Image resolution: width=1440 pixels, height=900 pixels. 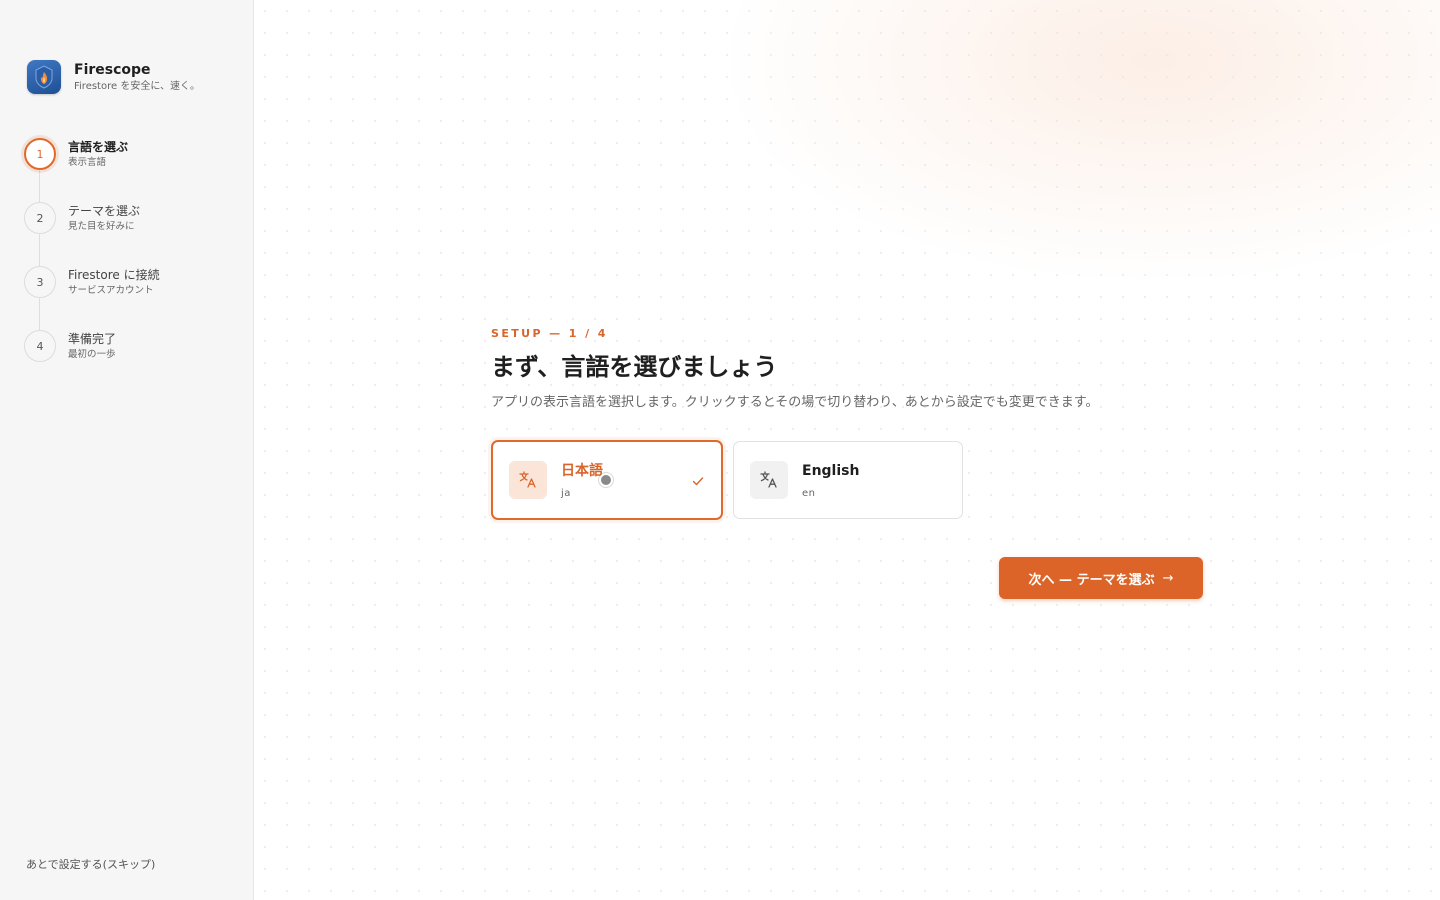 I want to click on step-firestore: 3 Firestore に接続 サービスアカウント, so click(x=134, y=298).